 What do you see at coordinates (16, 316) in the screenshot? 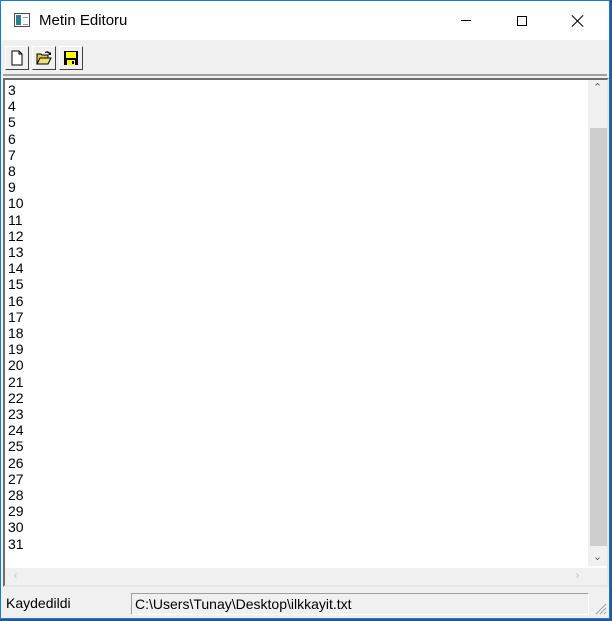
I see `editor-line: 17` at bounding box center [16, 316].